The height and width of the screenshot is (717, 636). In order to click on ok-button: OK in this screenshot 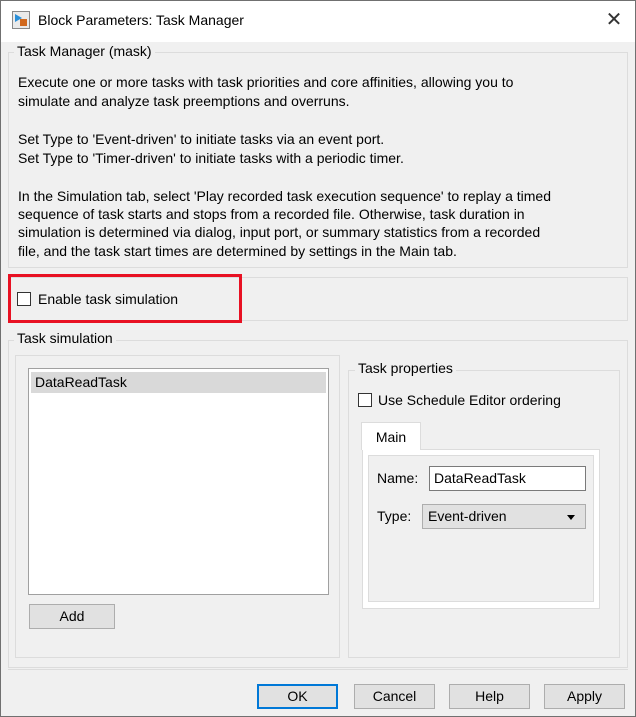, I will do `click(297, 696)`.